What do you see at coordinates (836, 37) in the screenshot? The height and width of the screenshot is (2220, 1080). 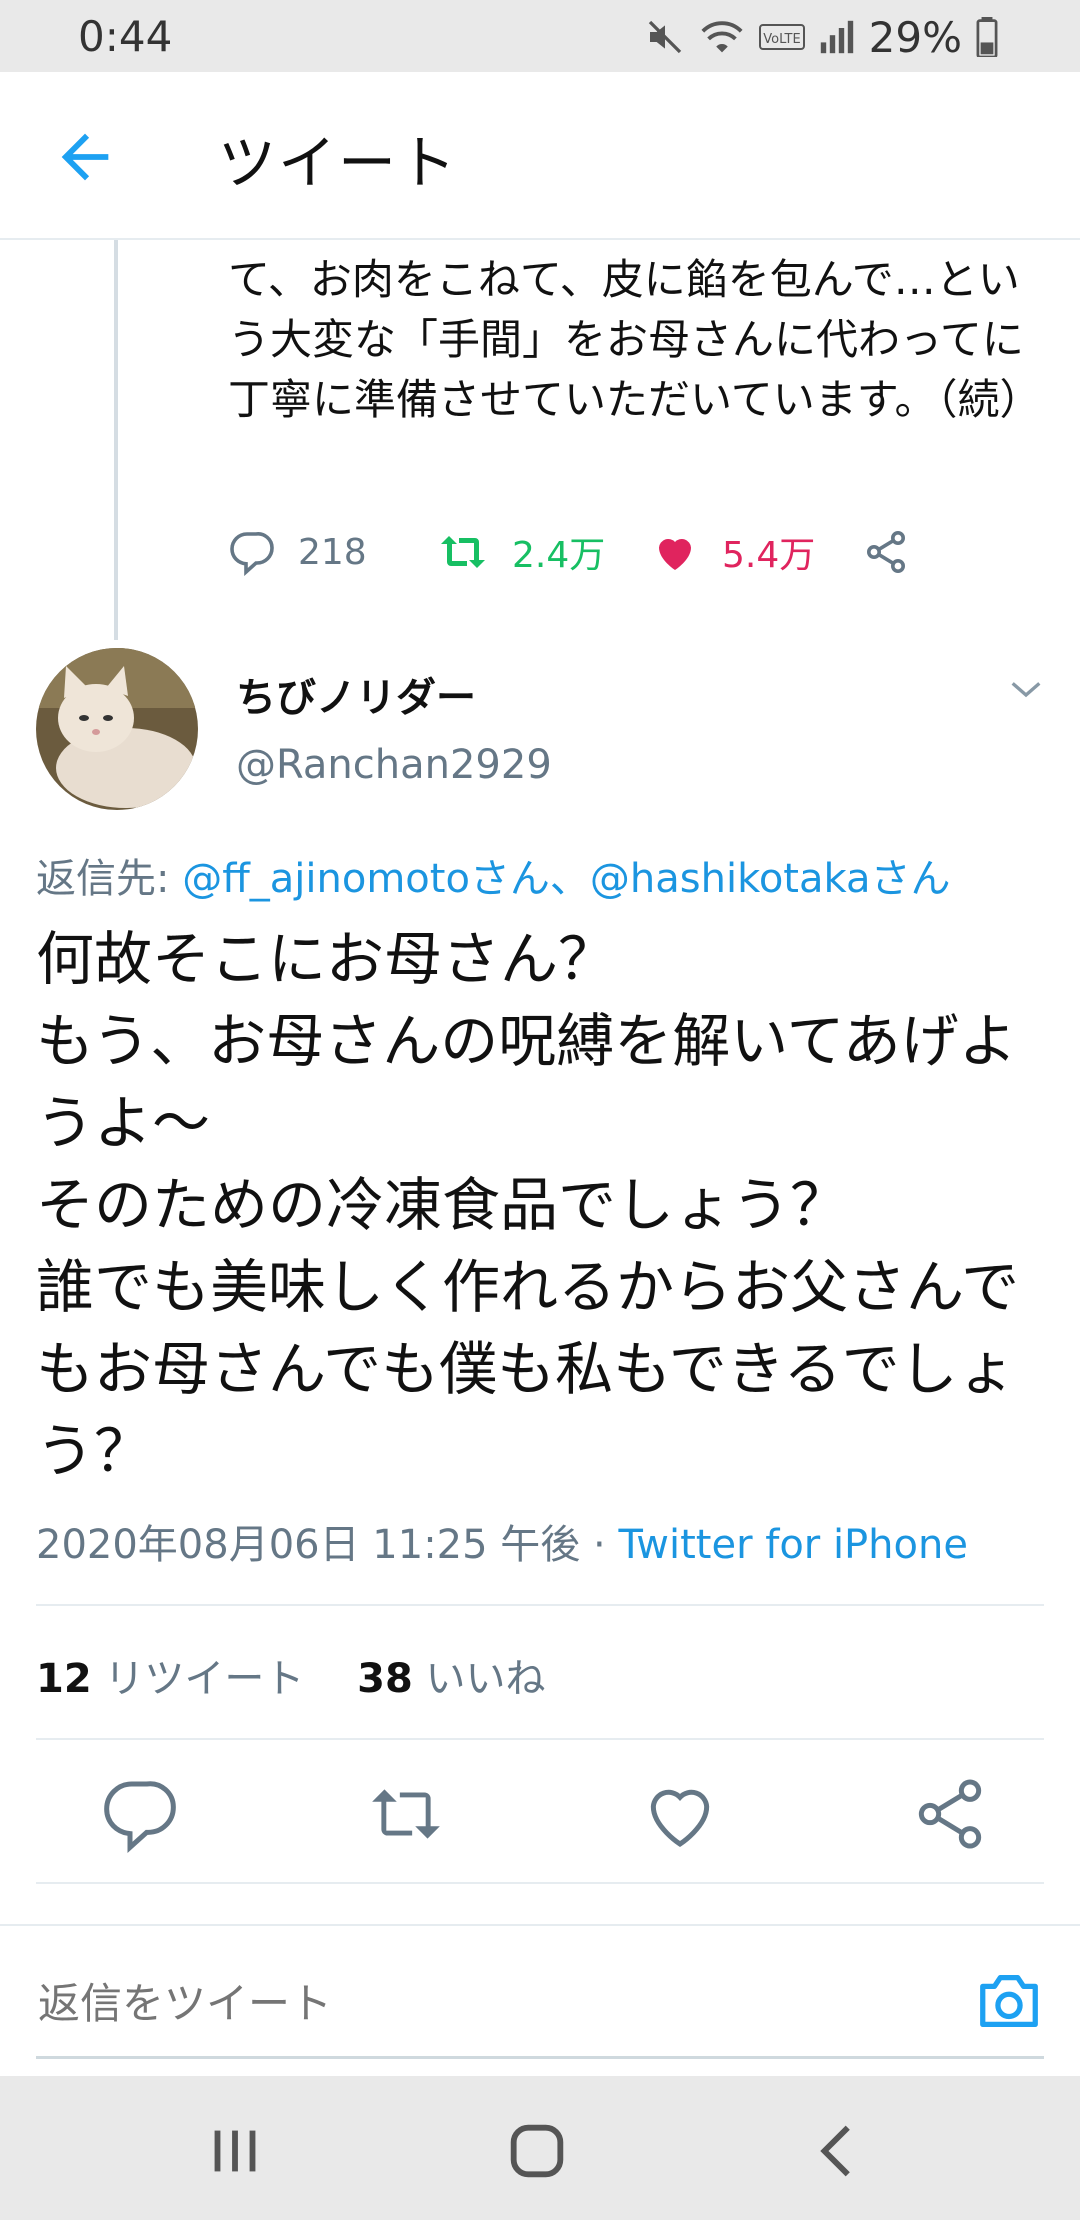 I see `signal-icon` at bounding box center [836, 37].